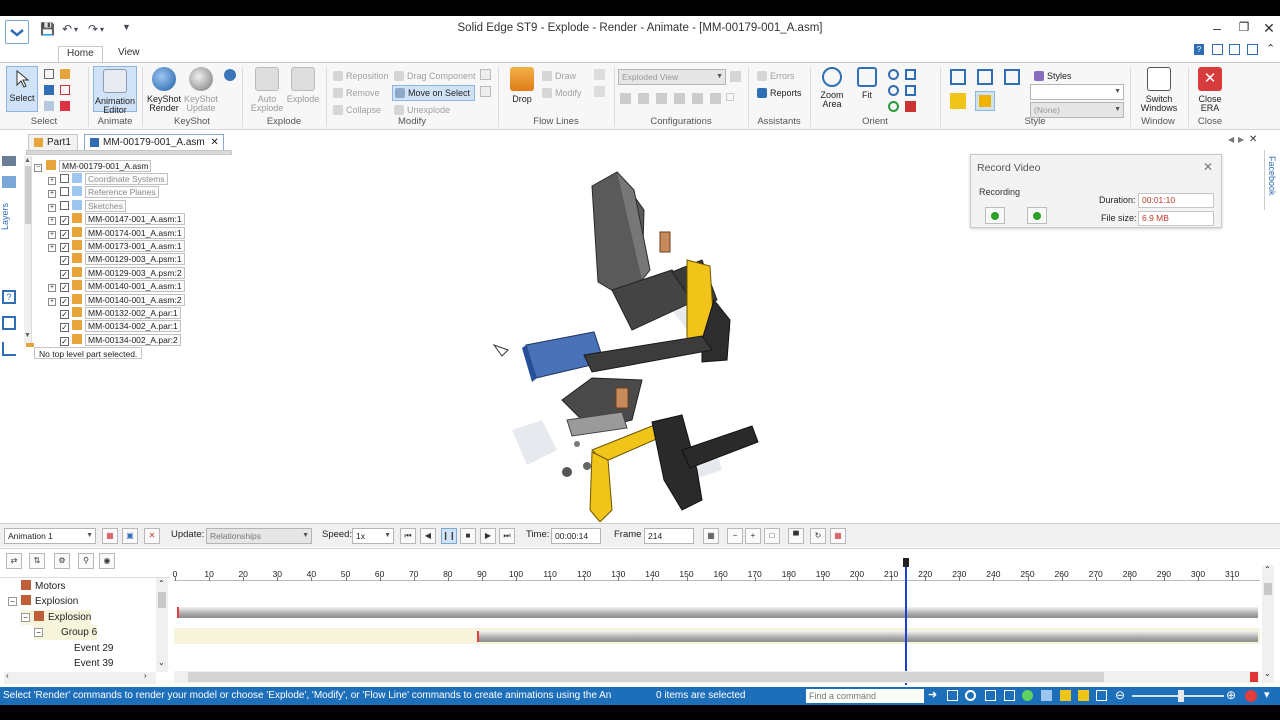  Describe the element at coordinates (1027, 695) in the screenshot. I see `rotate-icon` at that location.